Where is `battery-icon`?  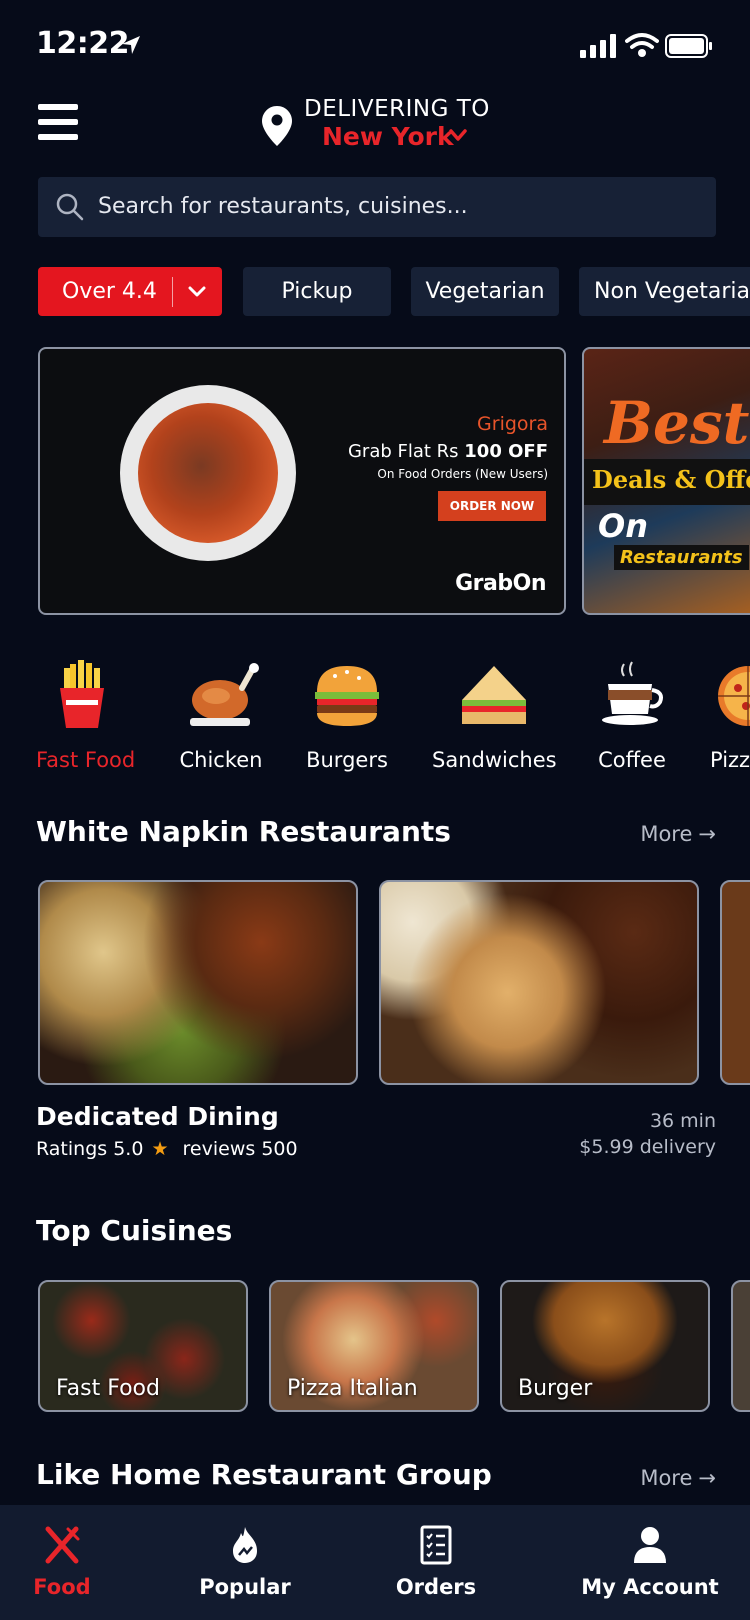 battery-icon is located at coordinates (688, 46).